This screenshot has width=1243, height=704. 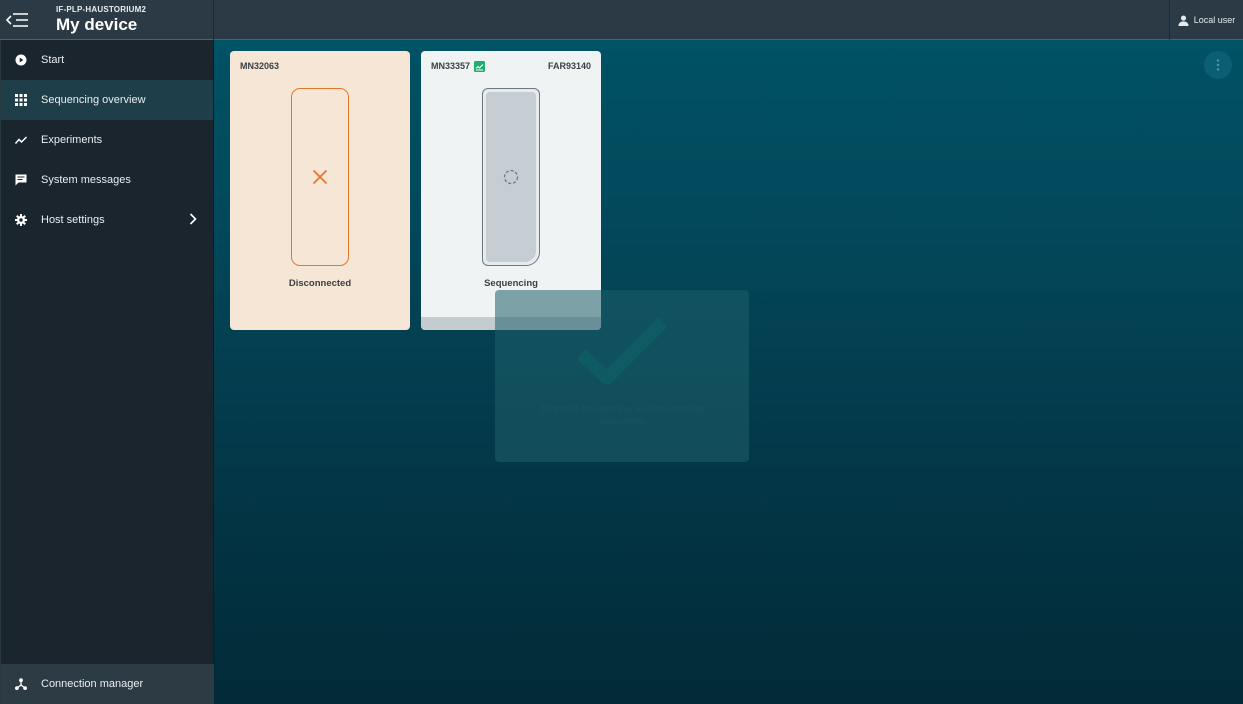 What do you see at coordinates (107, 220) in the screenshot?
I see `sidebar-item-host-settings: Host settings` at bounding box center [107, 220].